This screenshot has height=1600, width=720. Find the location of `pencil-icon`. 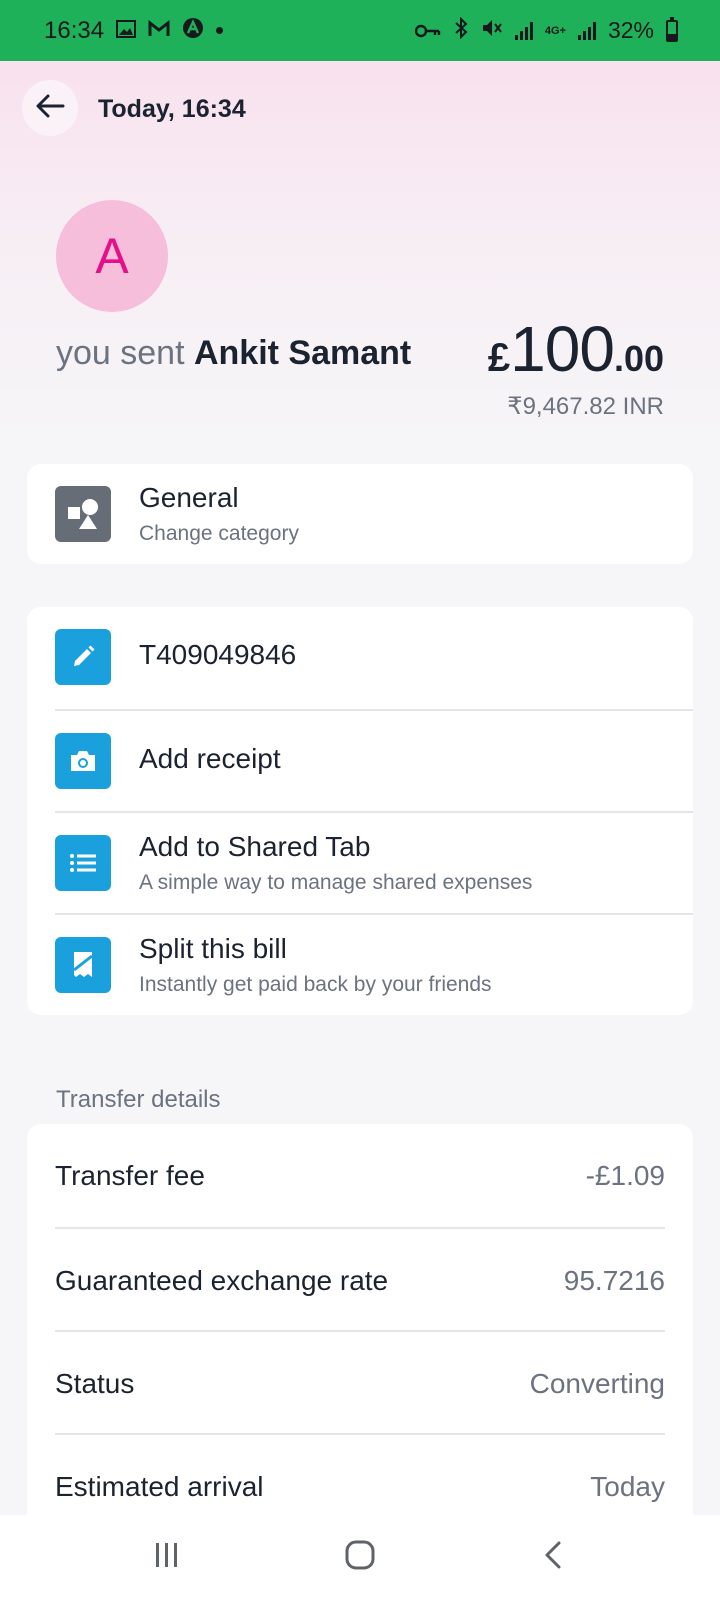

pencil-icon is located at coordinates (83, 657).